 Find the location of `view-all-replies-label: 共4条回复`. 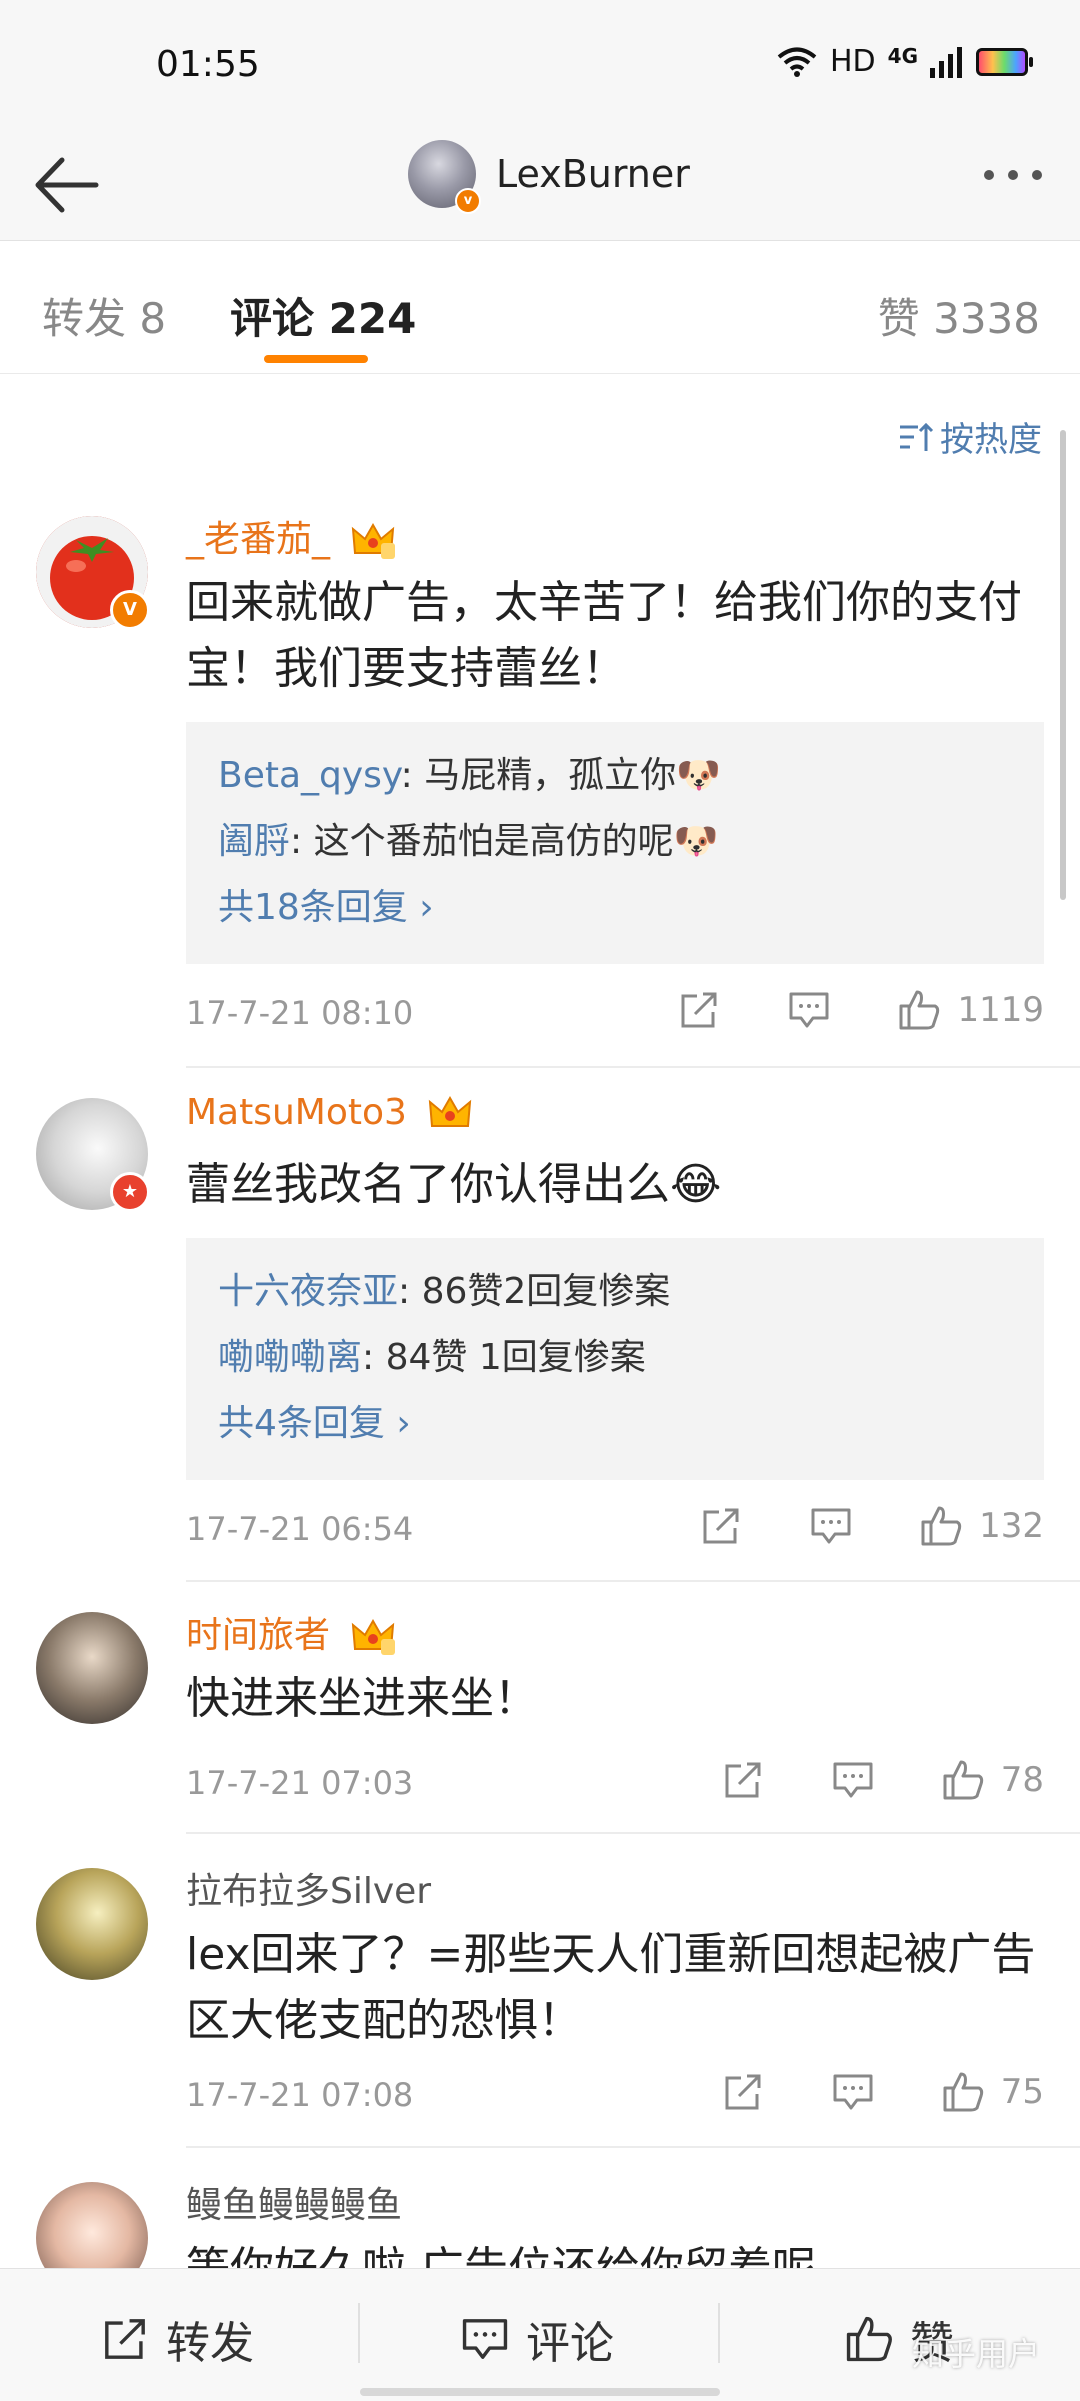

view-all-replies-label: 共4条回复 is located at coordinates (301, 1423).